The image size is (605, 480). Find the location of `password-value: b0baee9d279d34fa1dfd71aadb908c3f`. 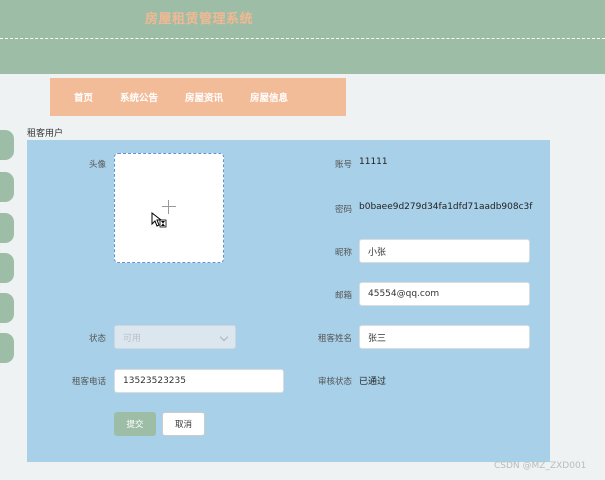

password-value: b0baee9d279d34fa1dfd71aadb908c3f is located at coordinates (446, 207).